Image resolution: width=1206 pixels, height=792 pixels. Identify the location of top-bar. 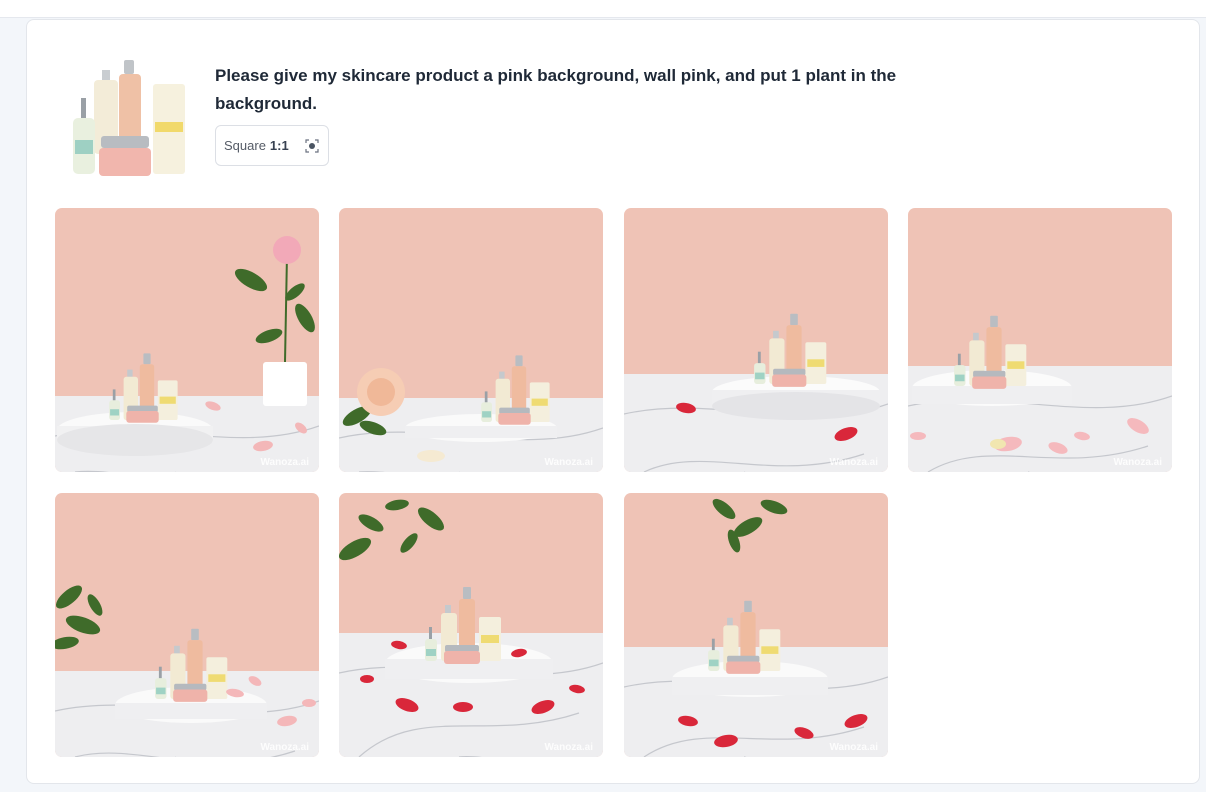
(603, 9).